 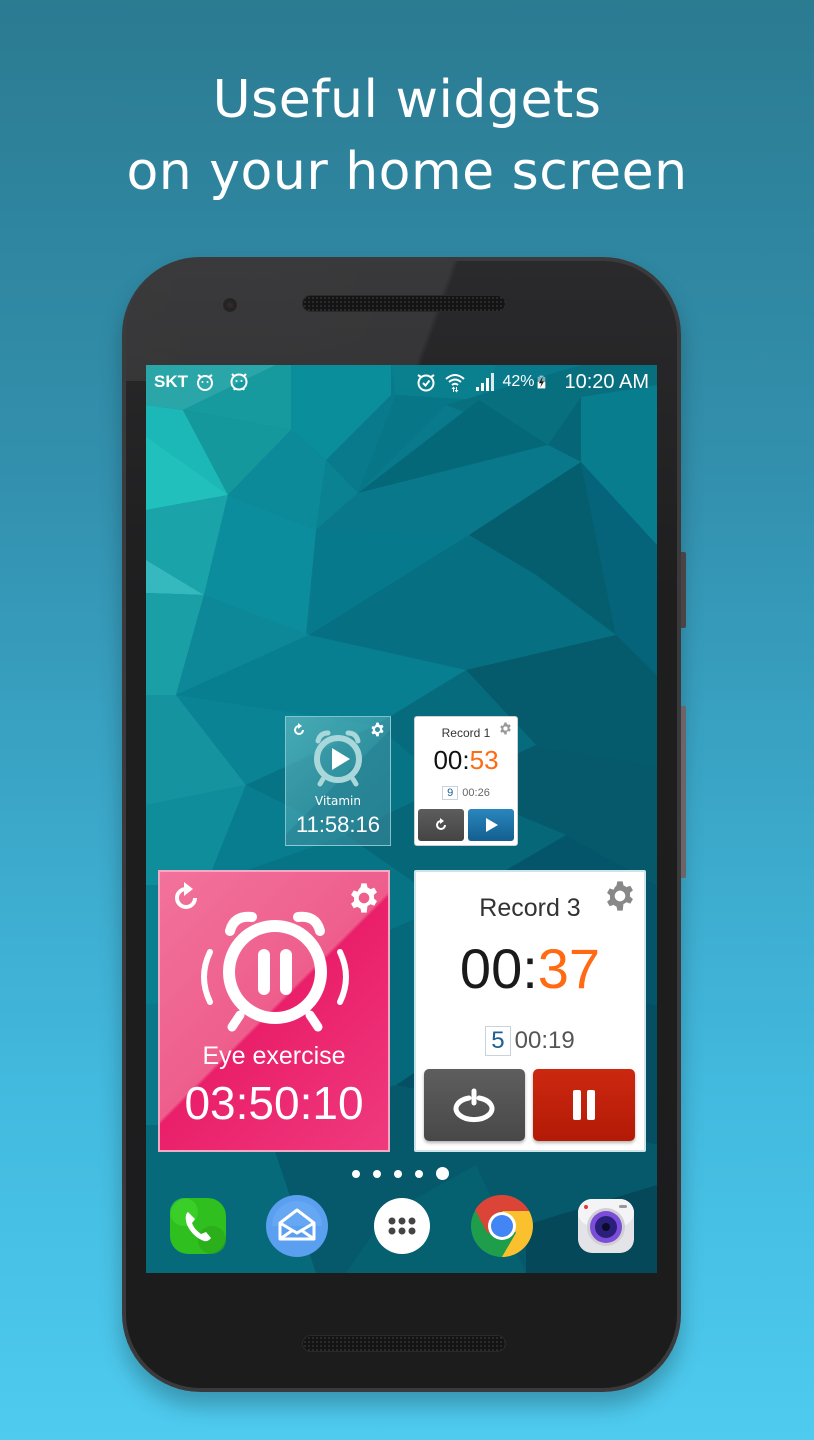 I want to click on record1-play-button, so click(x=491, y=825).